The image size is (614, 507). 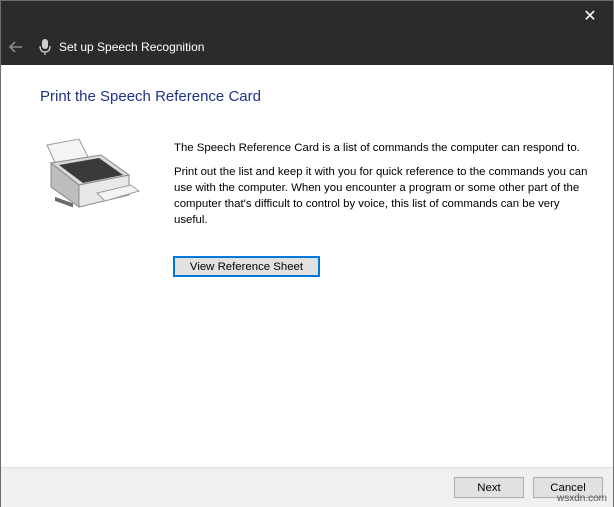 I want to click on next-button: Next, so click(x=489, y=487).